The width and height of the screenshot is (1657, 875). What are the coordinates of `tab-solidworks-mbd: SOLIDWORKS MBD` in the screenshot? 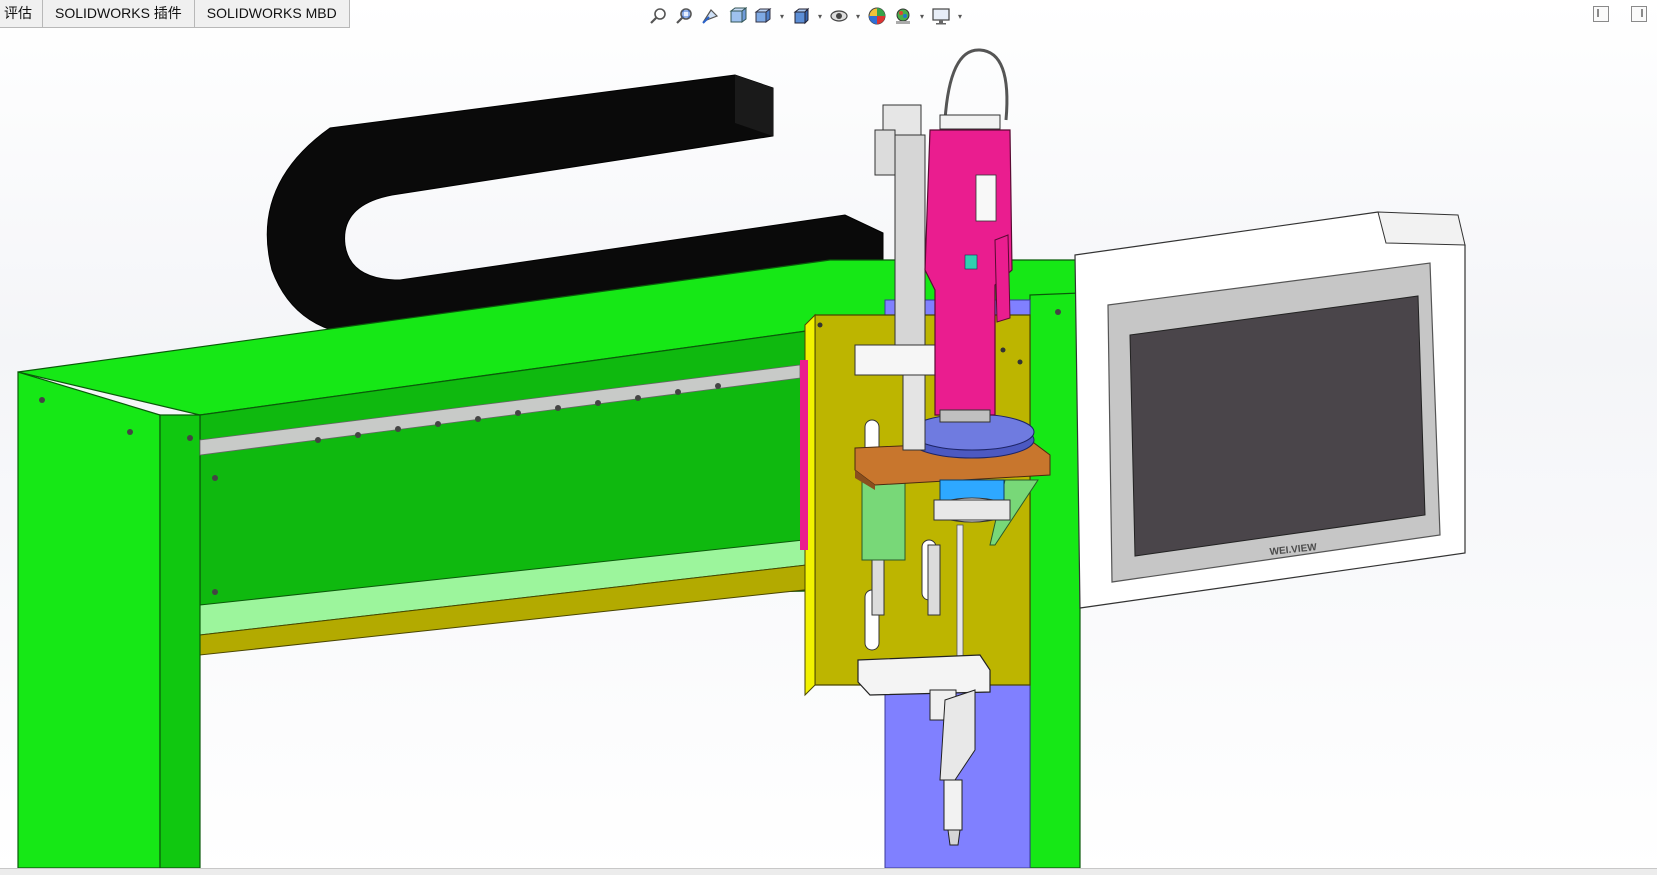 It's located at (272, 14).